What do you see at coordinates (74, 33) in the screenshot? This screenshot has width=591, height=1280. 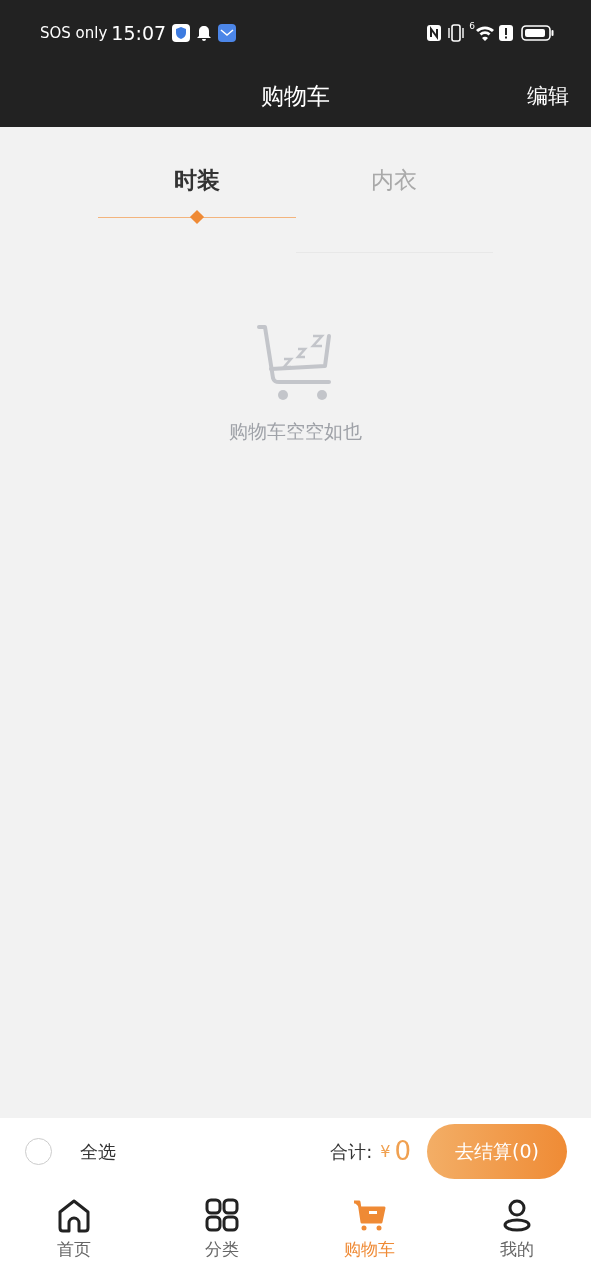 I see `carrier-text: SOS only` at bounding box center [74, 33].